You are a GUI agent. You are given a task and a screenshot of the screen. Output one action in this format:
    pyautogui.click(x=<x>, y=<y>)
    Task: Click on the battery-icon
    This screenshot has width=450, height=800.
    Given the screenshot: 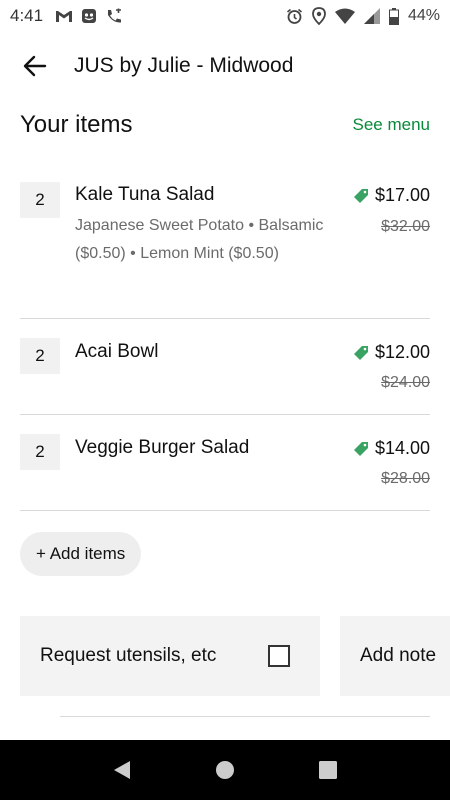 What is the action you would take?
    pyautogui.click(x=393, y=16)
    